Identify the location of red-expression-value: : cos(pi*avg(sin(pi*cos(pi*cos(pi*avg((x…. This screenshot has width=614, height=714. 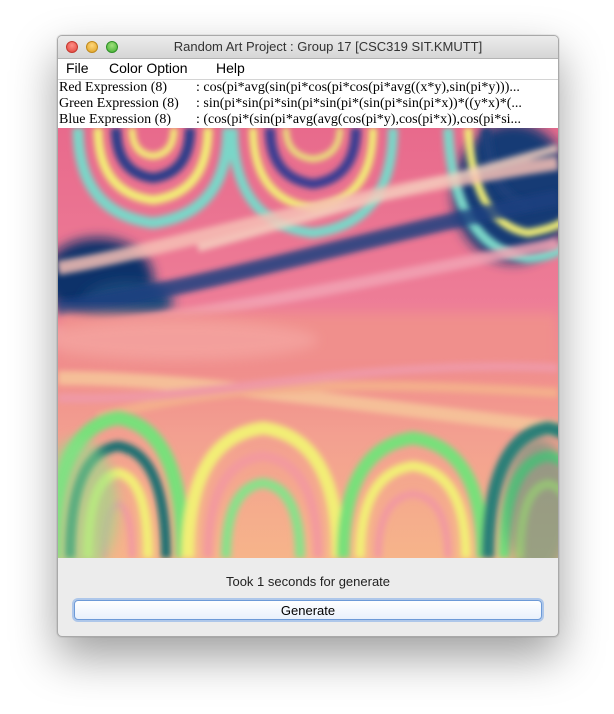
(358, 87).